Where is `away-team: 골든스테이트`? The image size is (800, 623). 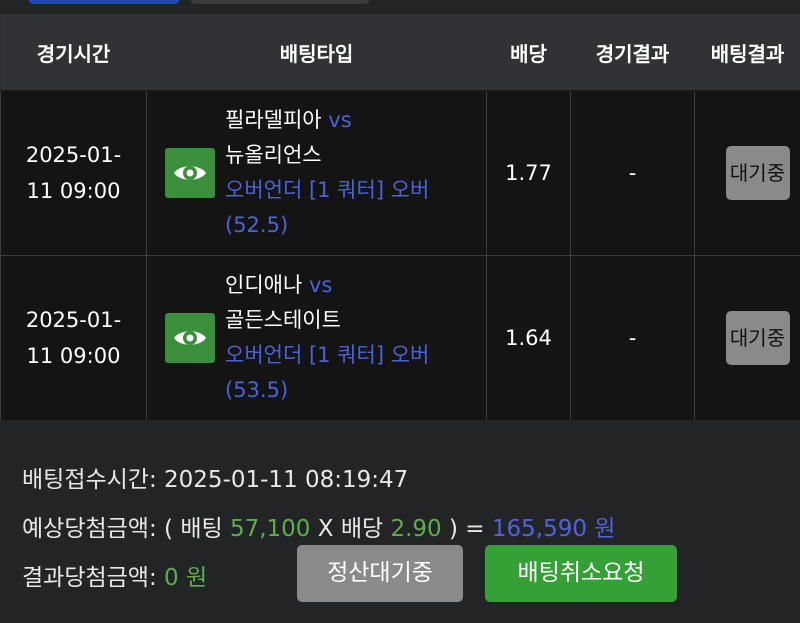 away-team: 골든스테이트 is located at coordinates (283, 320).